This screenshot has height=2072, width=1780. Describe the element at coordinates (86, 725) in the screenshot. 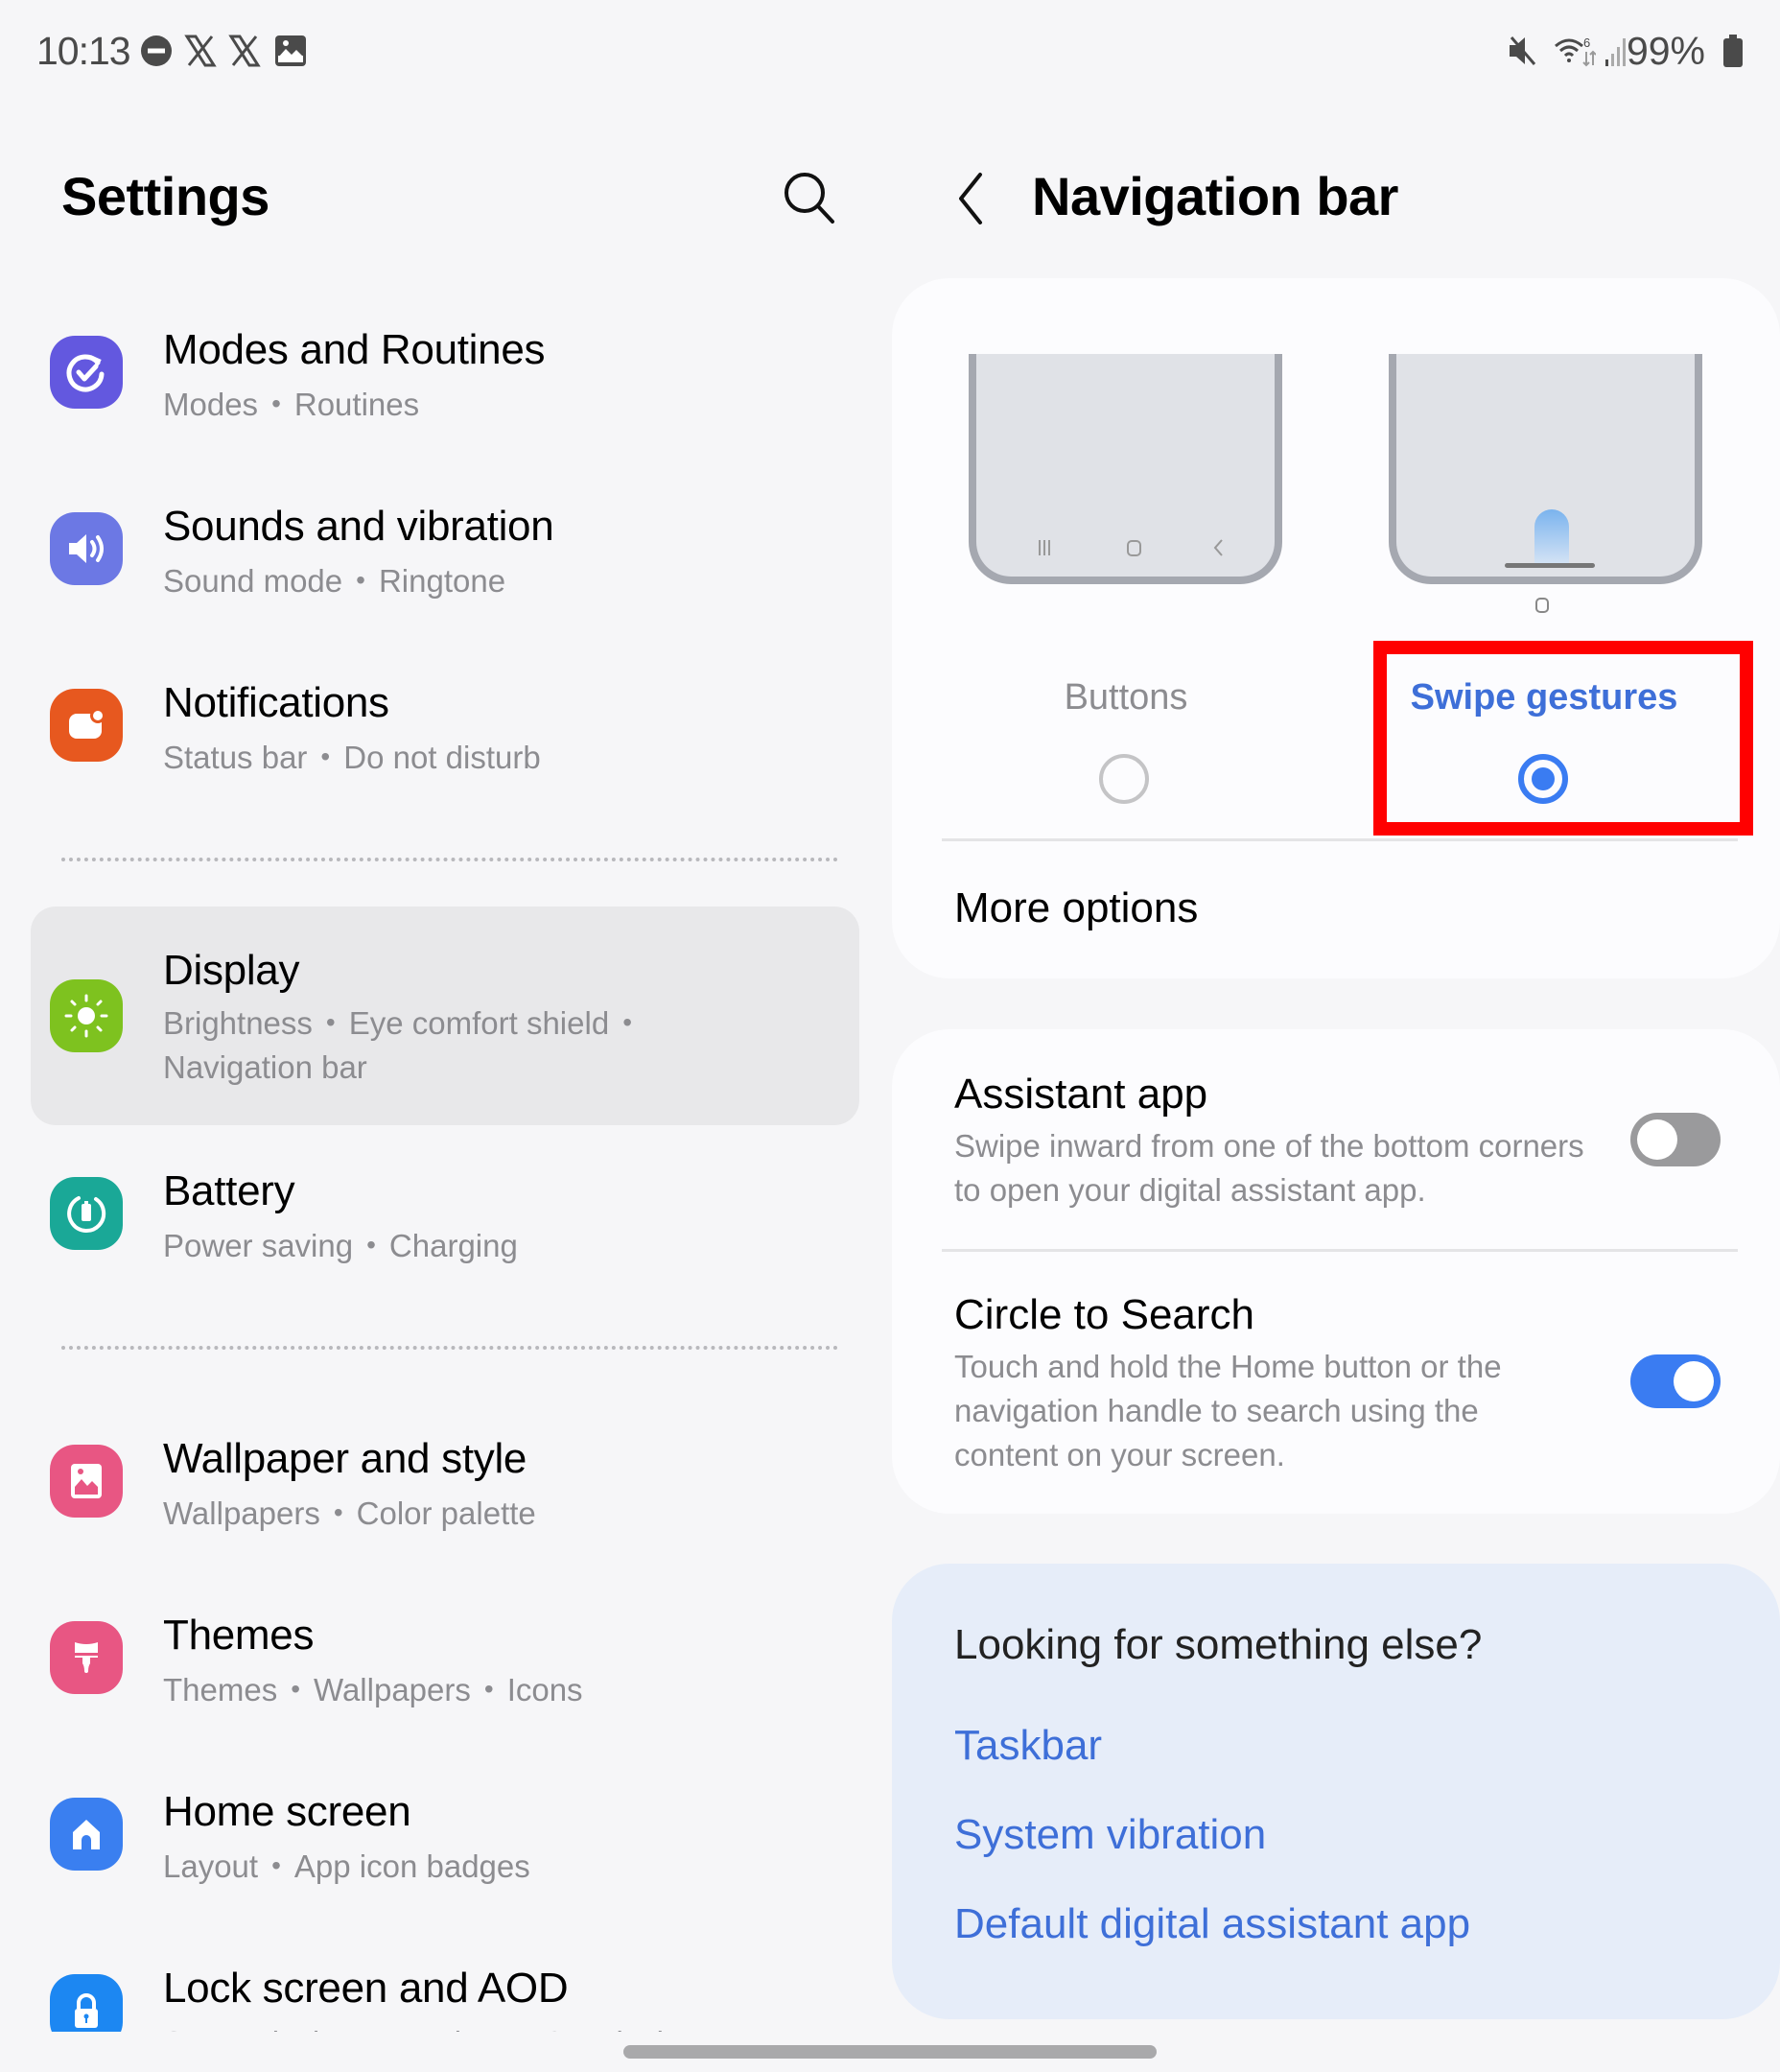

I see `notification-icon` at that location.